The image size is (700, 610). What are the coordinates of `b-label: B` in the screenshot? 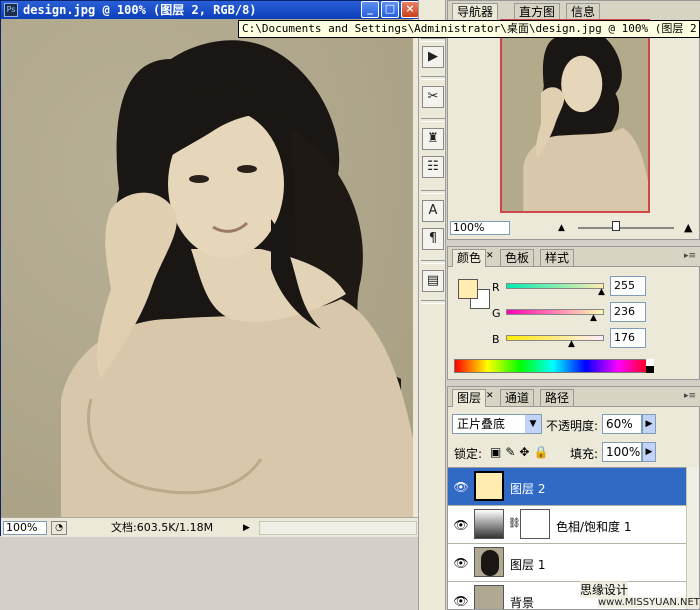 It's located at (496, 339).